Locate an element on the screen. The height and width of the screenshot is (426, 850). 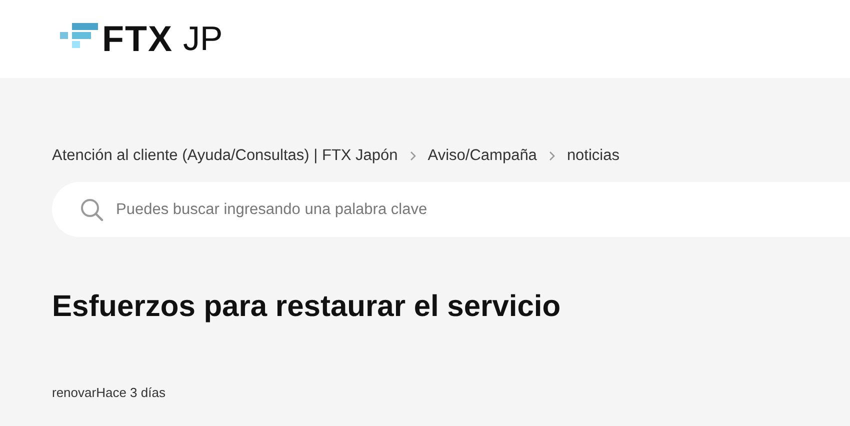
breadcrumb-link: Atención al cliente (Ayuda/Consultas) | FTX Japón is located at coordinates (225, 156).